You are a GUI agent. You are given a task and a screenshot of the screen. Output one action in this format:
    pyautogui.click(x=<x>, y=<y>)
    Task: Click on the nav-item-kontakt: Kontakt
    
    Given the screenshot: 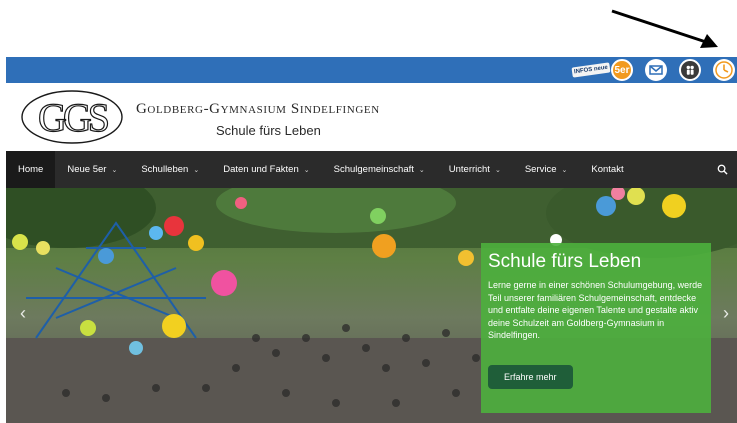 What is the action you would take?
    pyautogui.click(x=607, y=169)
    